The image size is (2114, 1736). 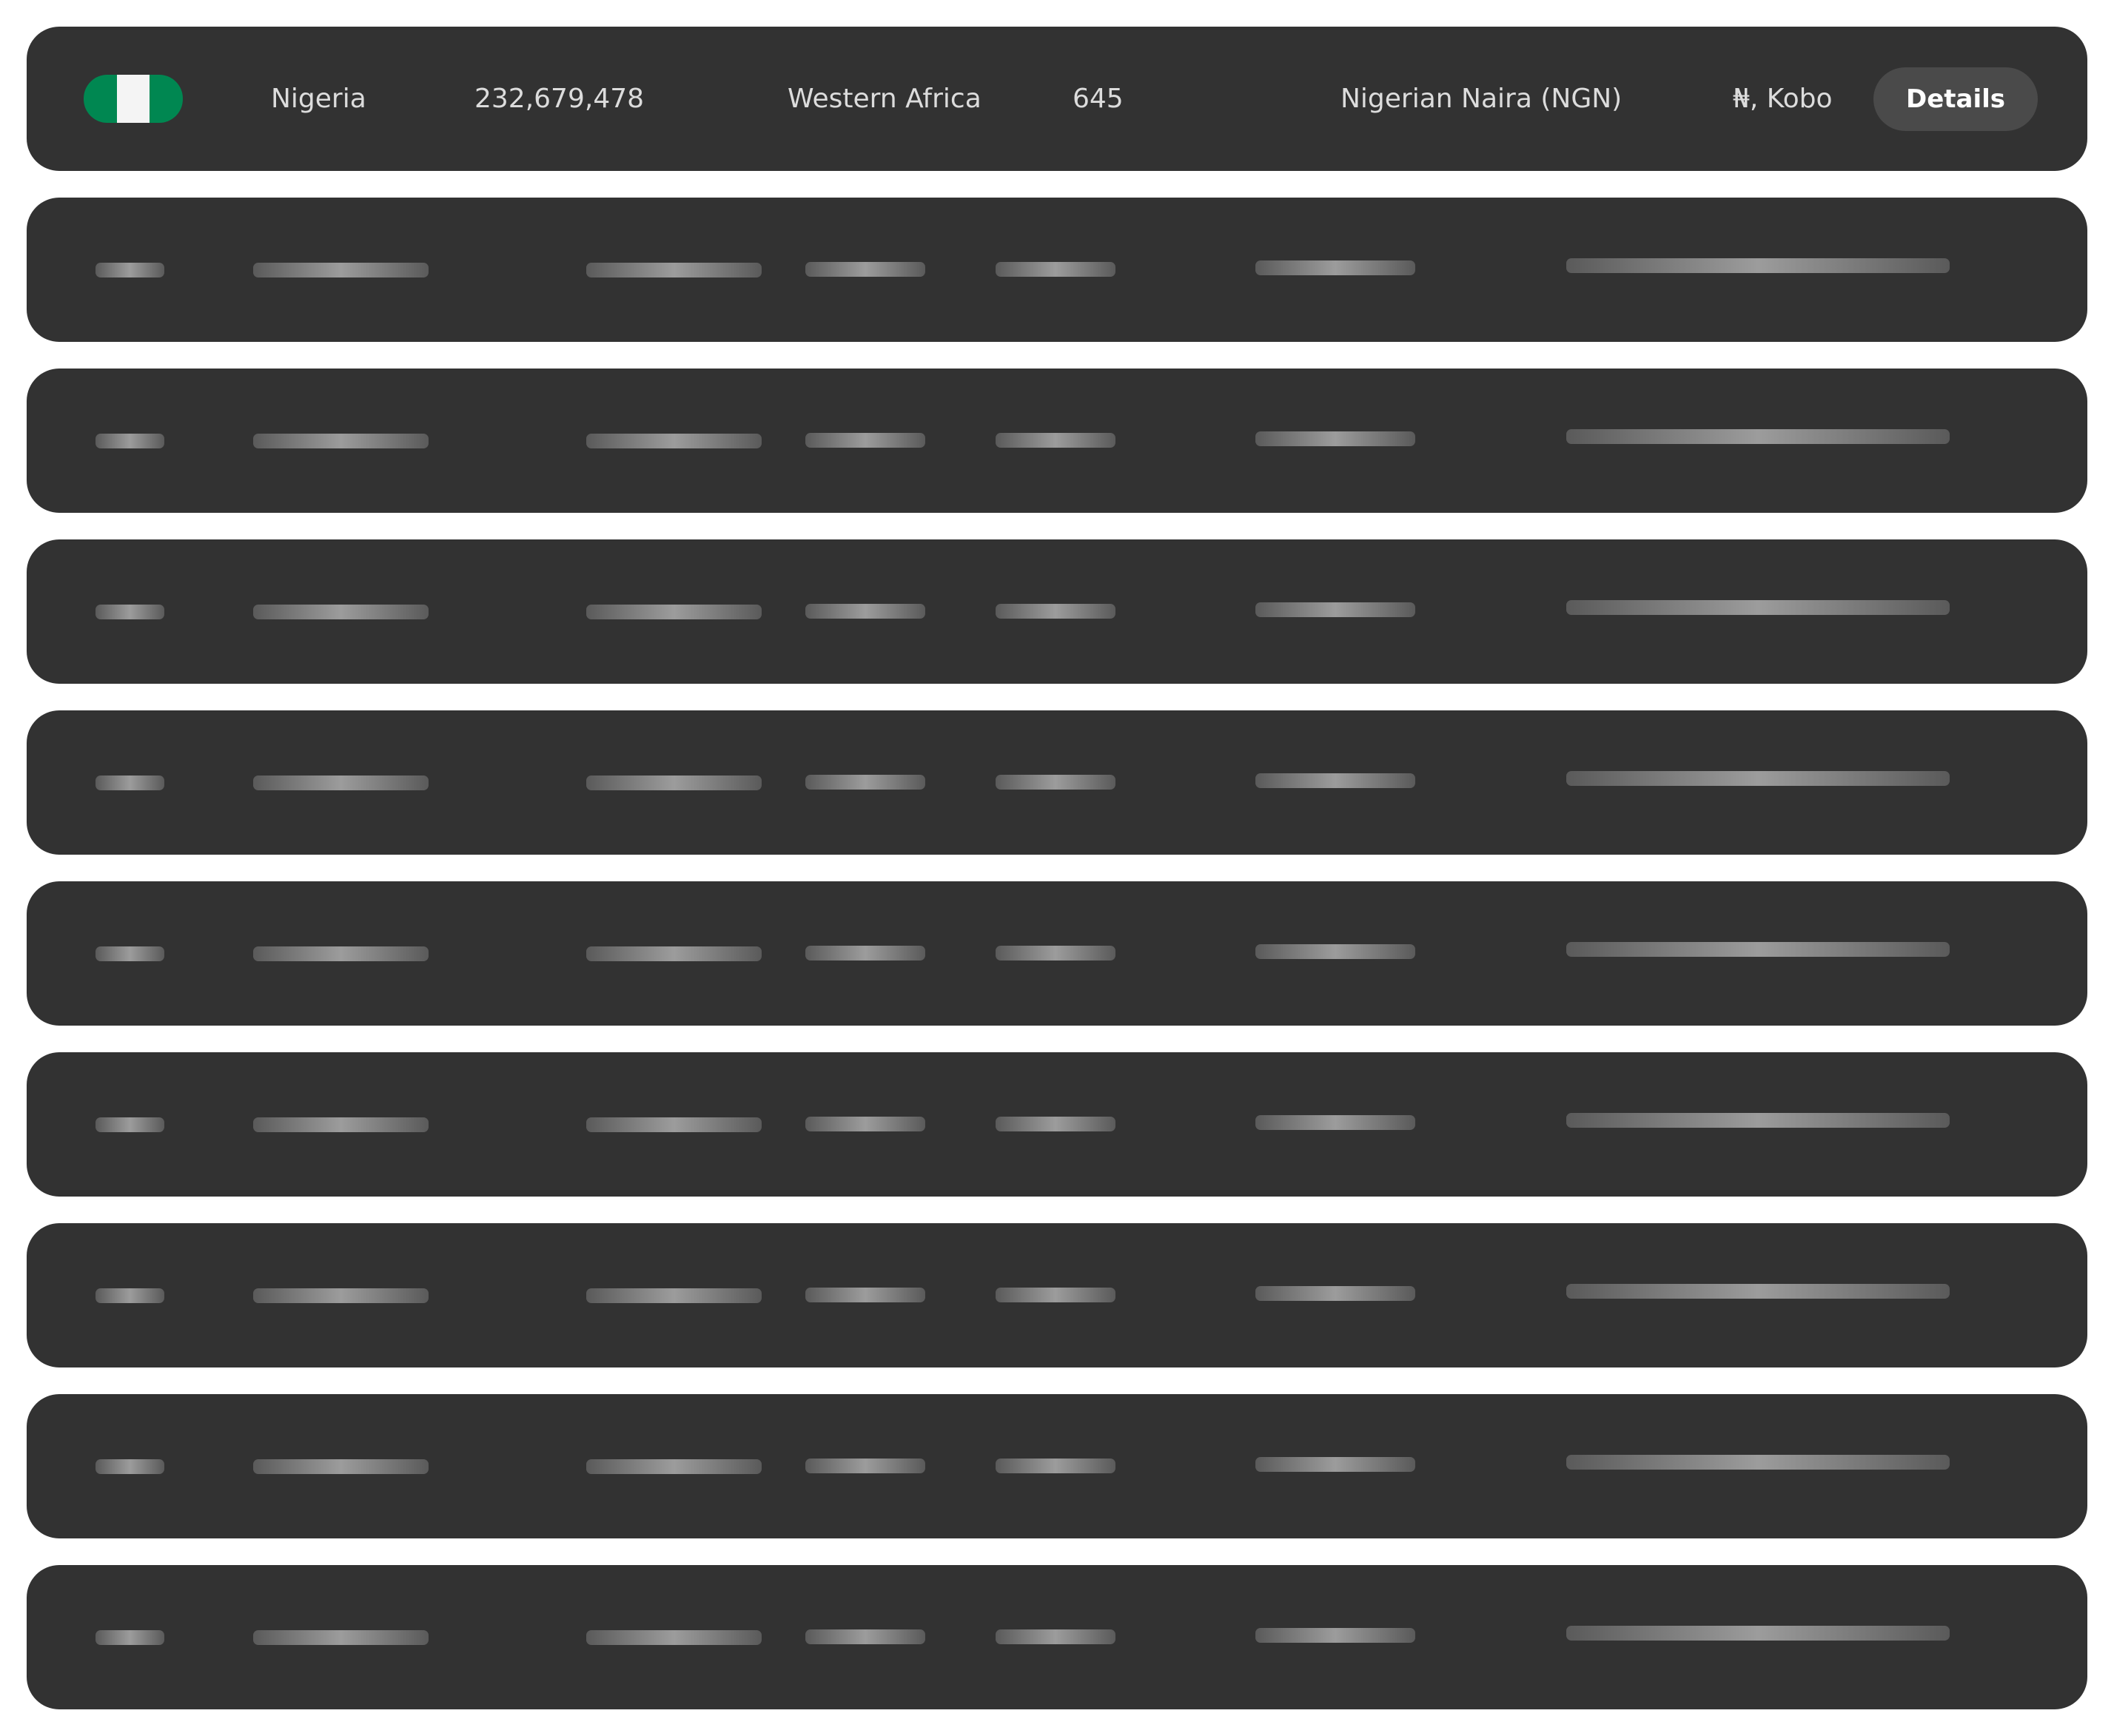 What do you see at coordinates (1098, 99) in the screenshot?
I see `country-area: 645` at bounding box center [1098, 99].